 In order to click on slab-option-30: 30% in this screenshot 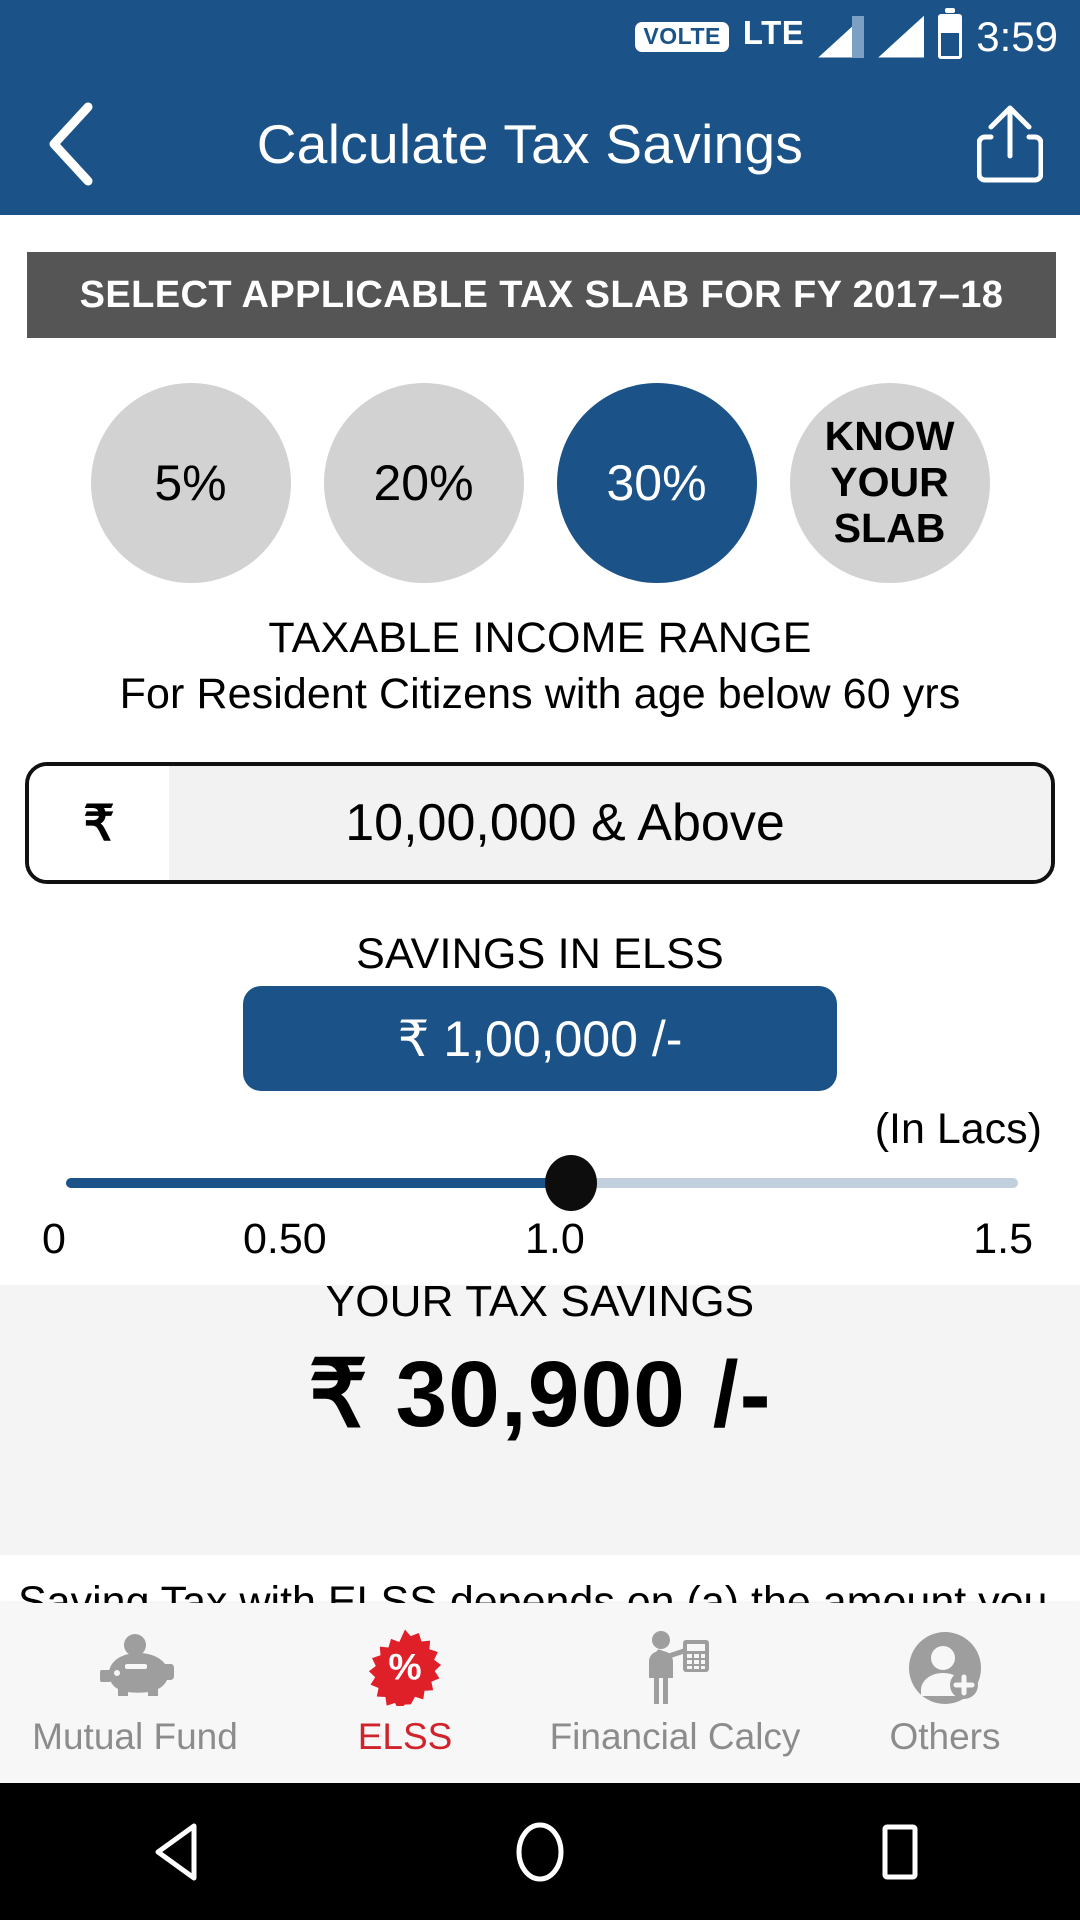, I will do `click(656, 483)`.